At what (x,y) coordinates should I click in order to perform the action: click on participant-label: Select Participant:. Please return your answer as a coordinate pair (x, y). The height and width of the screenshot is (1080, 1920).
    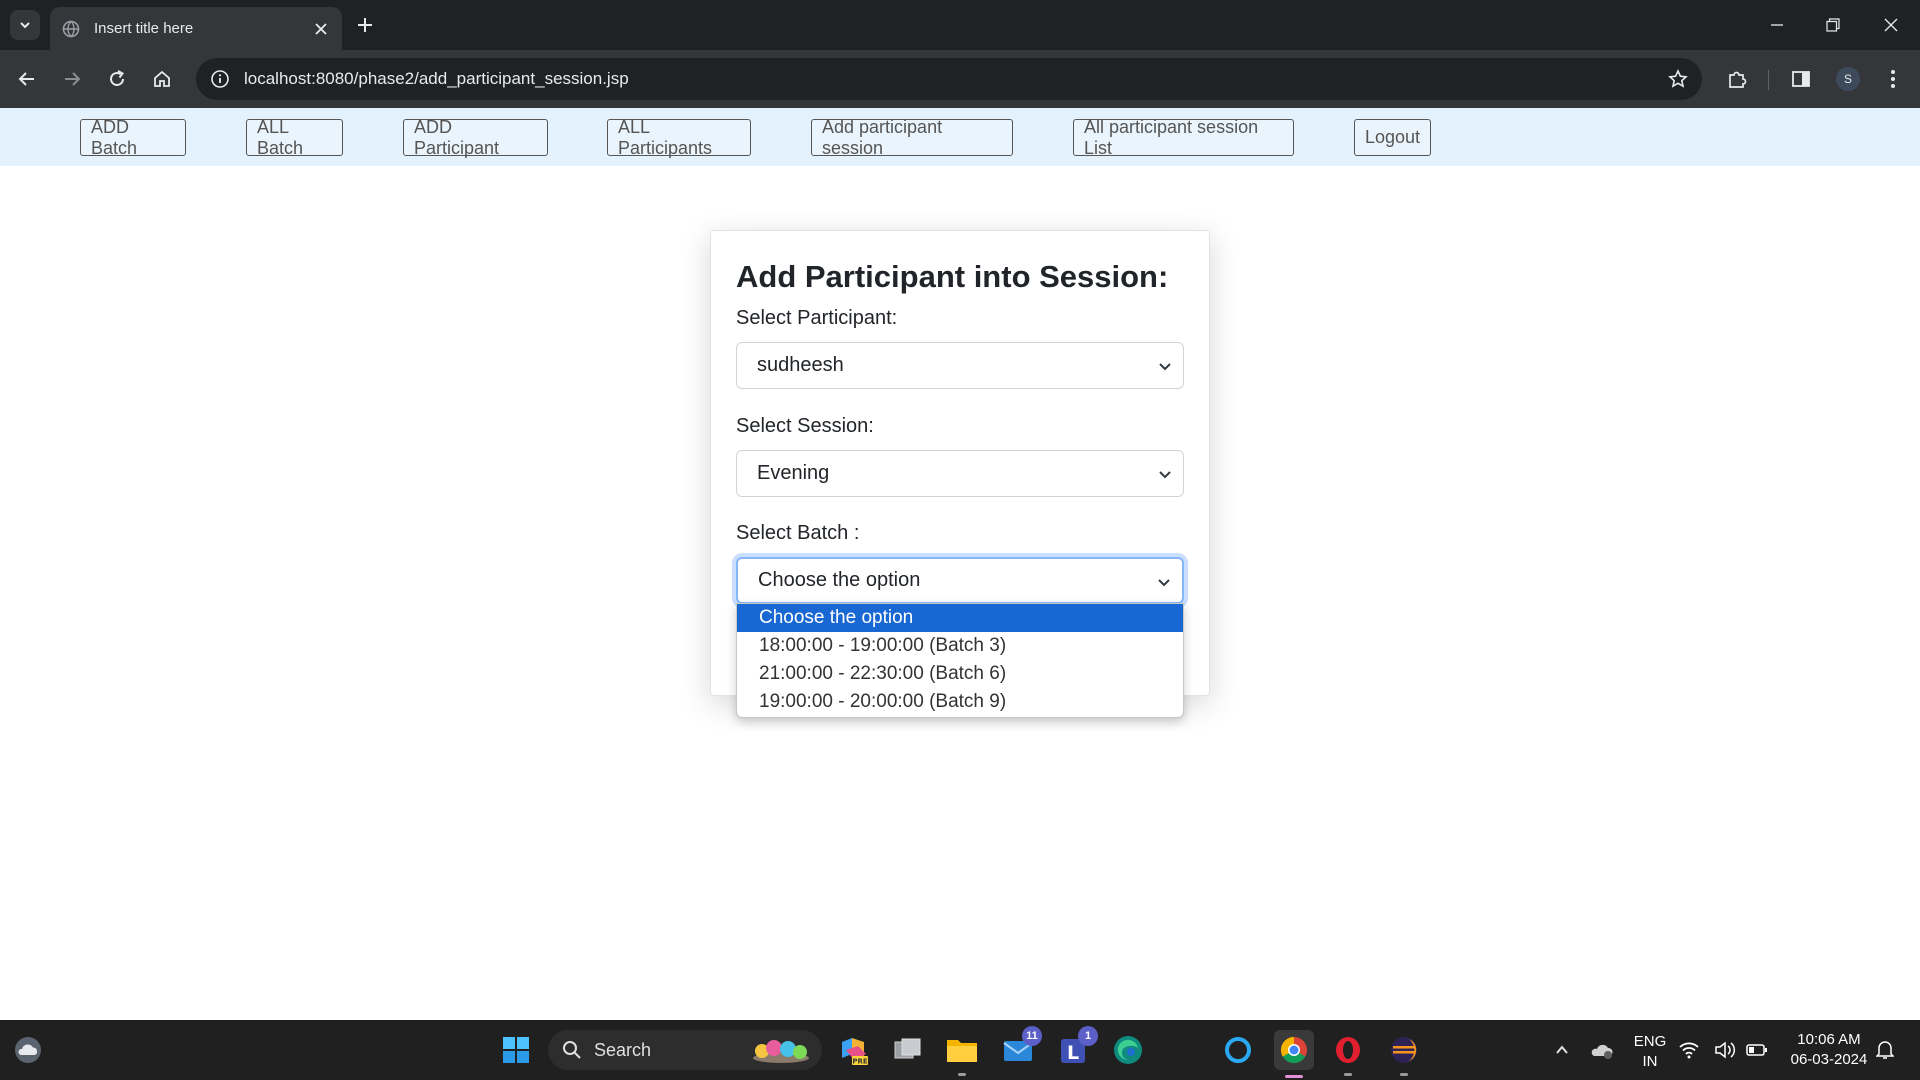
    Looking at the image, I should click on (817, 318).